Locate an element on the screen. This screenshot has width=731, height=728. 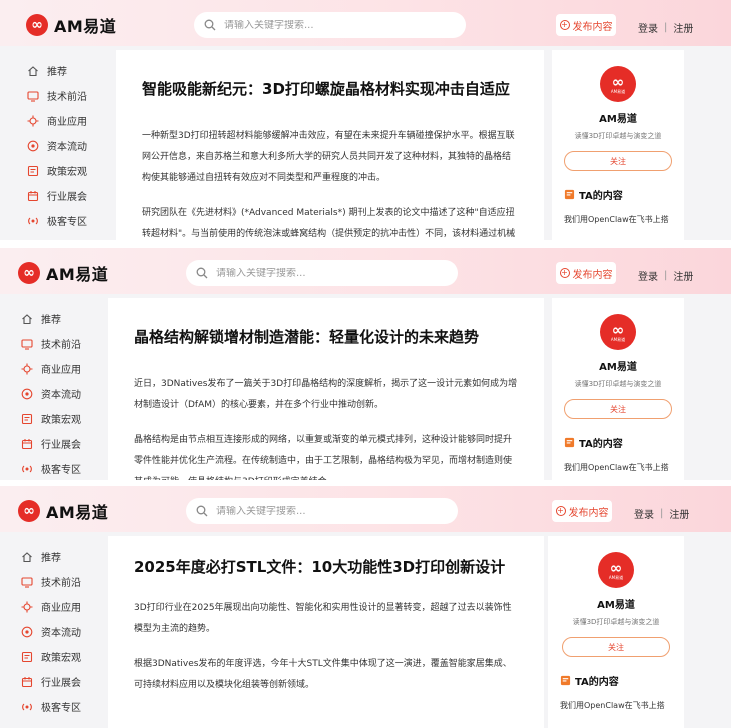
auth-links: 登录 | 注册 is located at coordinates (665, 275).